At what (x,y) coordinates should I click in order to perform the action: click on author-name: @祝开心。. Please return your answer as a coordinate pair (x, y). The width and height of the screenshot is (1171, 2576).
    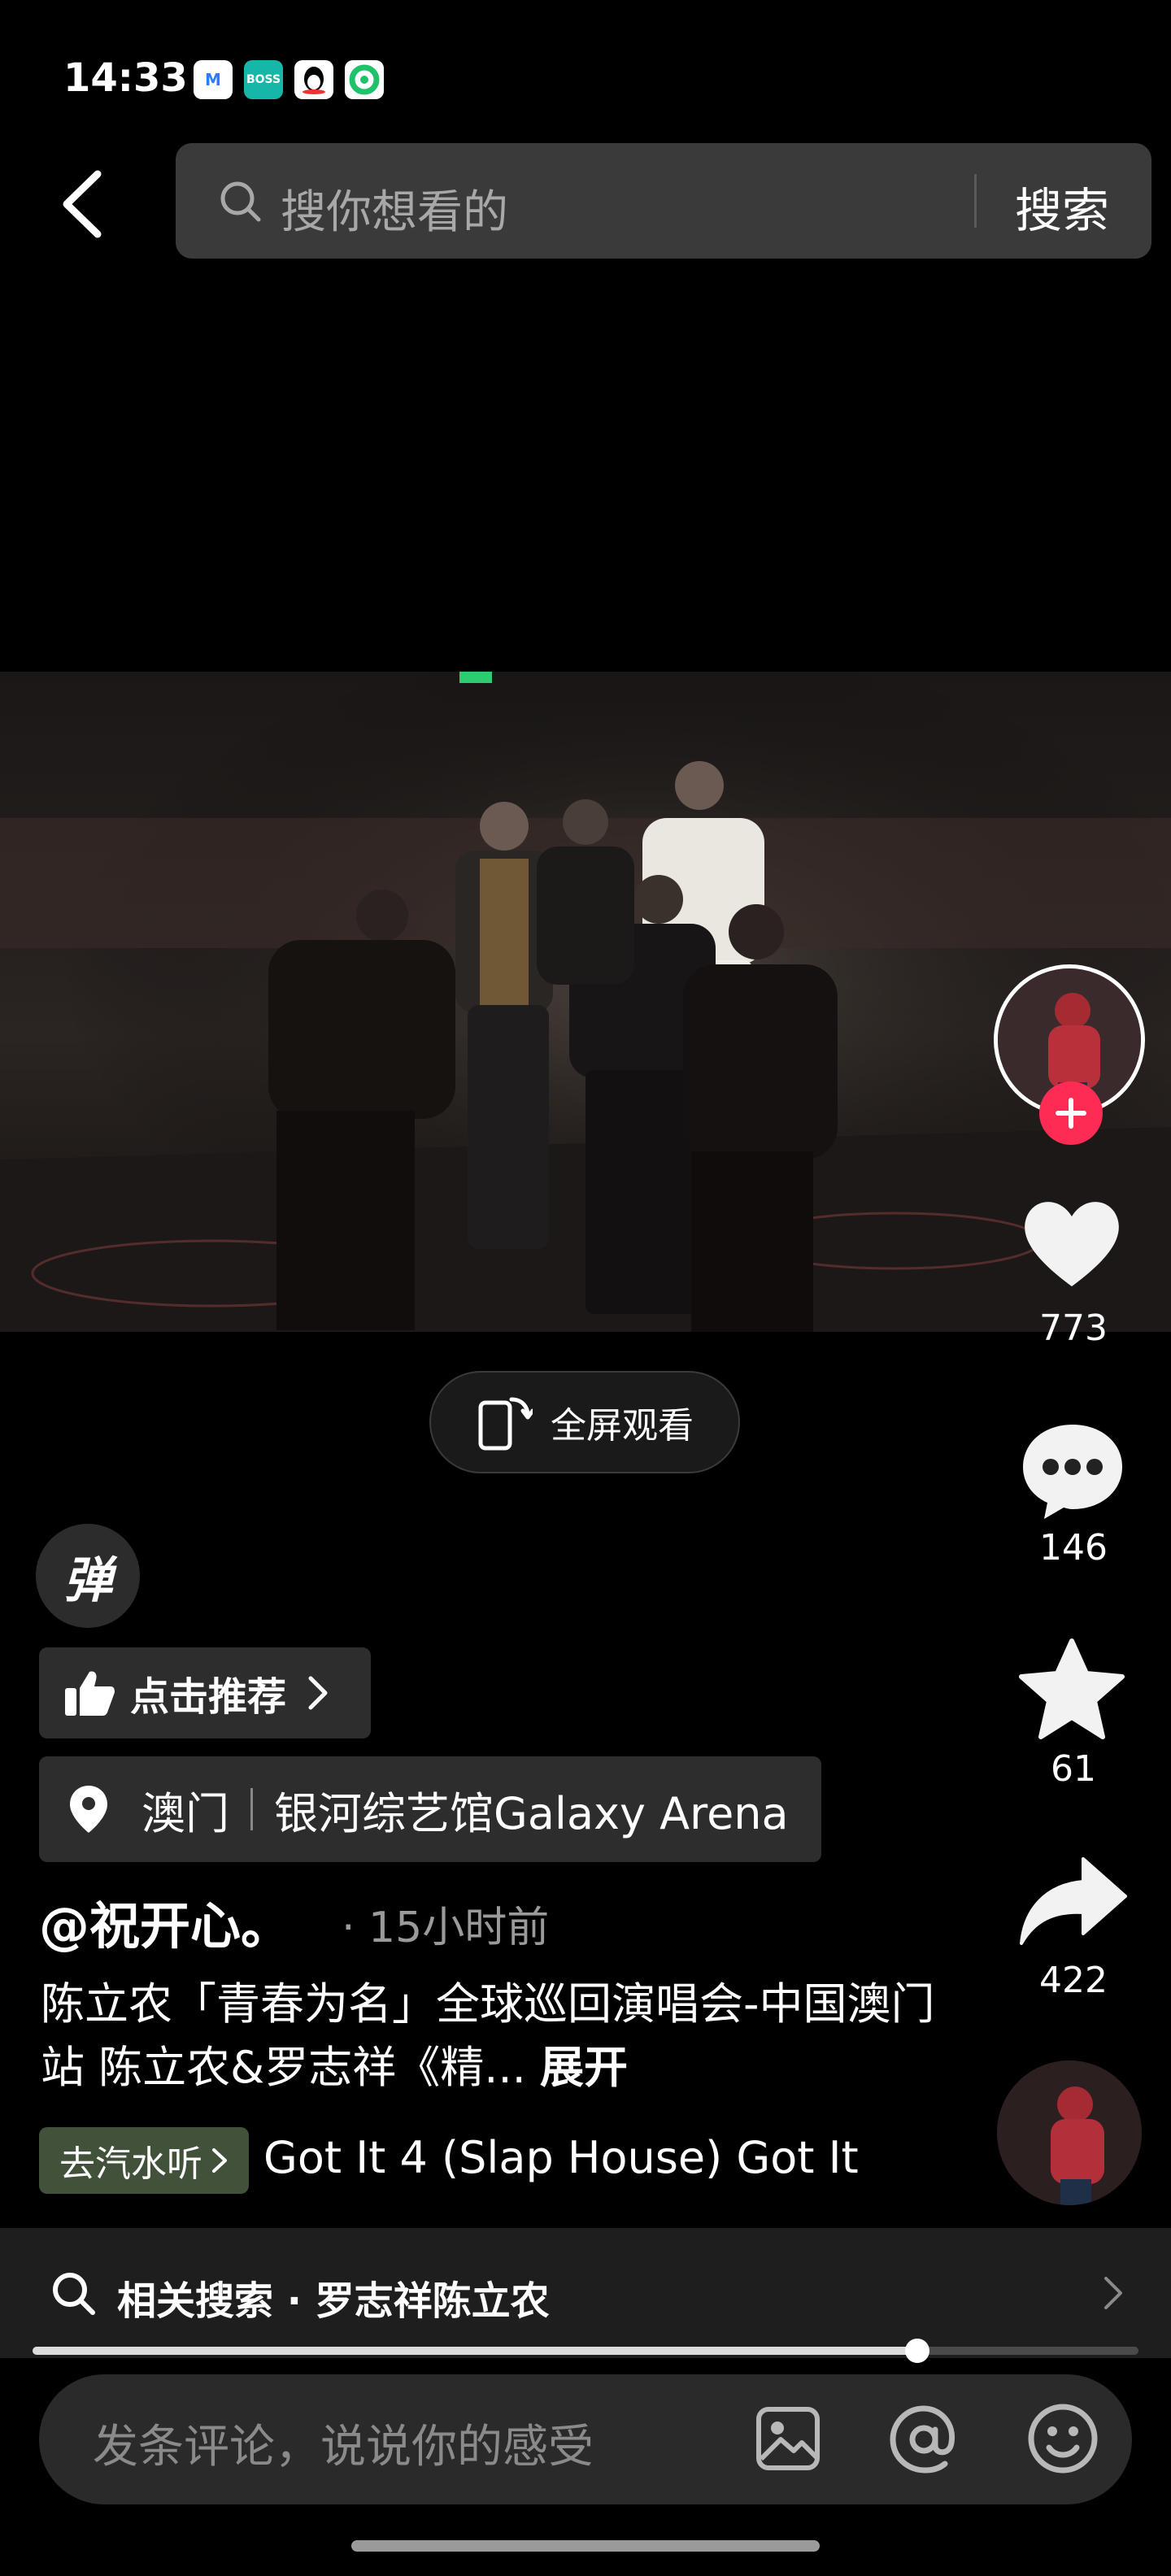
    Looking at the image, I should click on (165, 1922).